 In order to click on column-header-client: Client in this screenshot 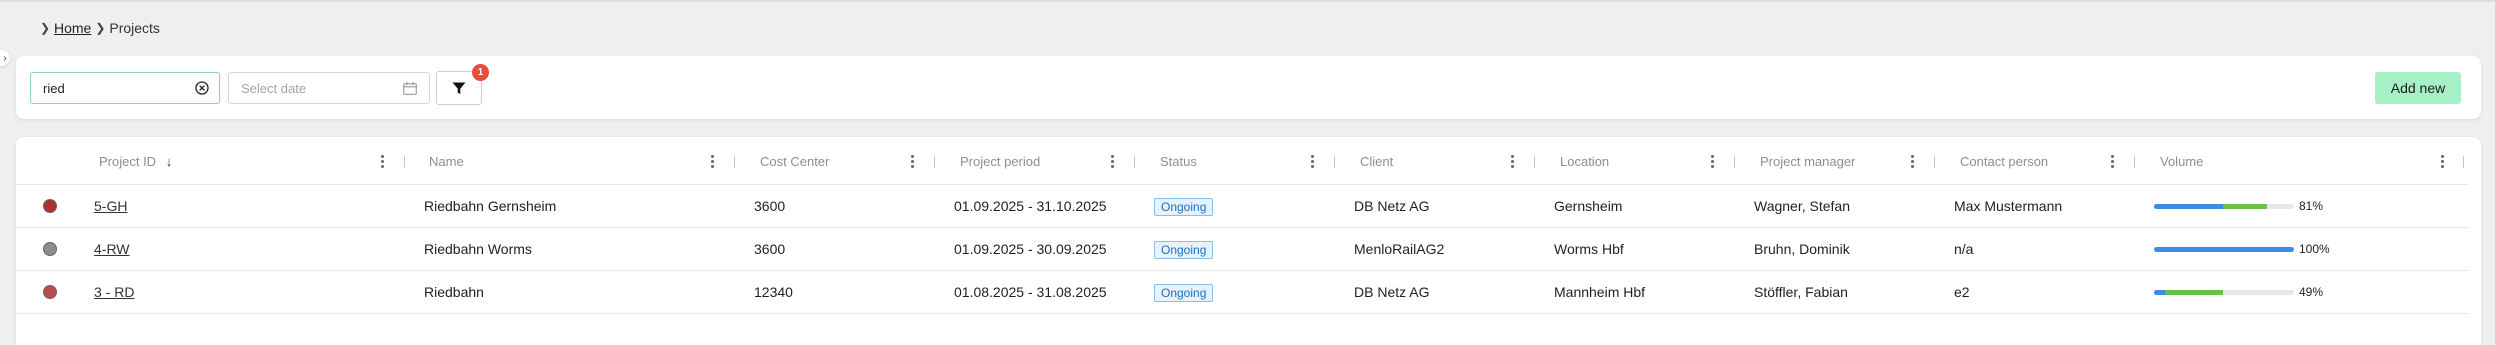, I will do `click(1376, 162)`.